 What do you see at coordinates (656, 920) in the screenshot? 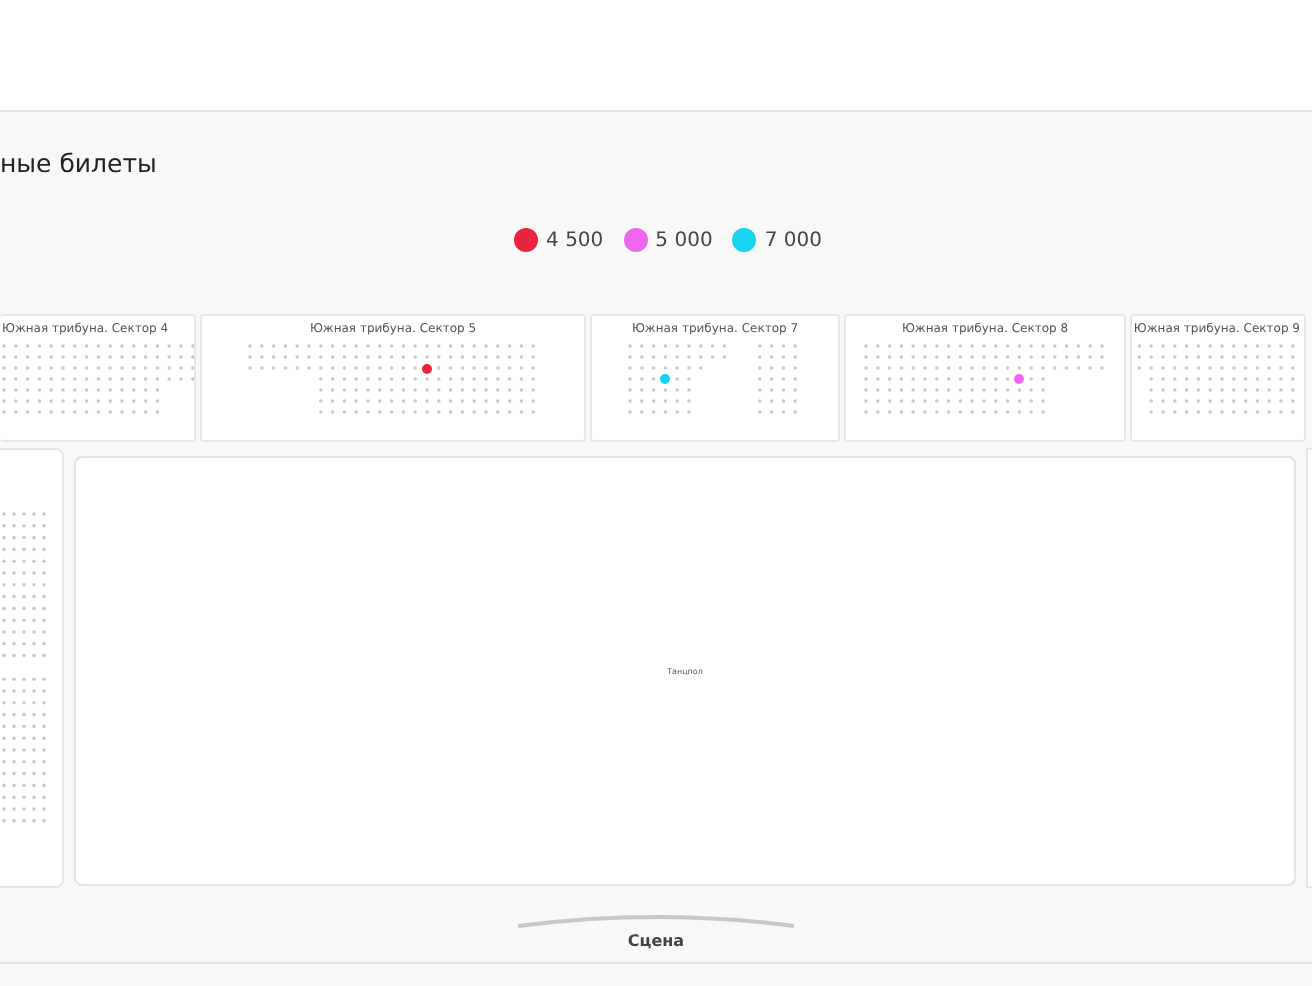
I see `stage-arc-icon` at bounding box center [656, 920].